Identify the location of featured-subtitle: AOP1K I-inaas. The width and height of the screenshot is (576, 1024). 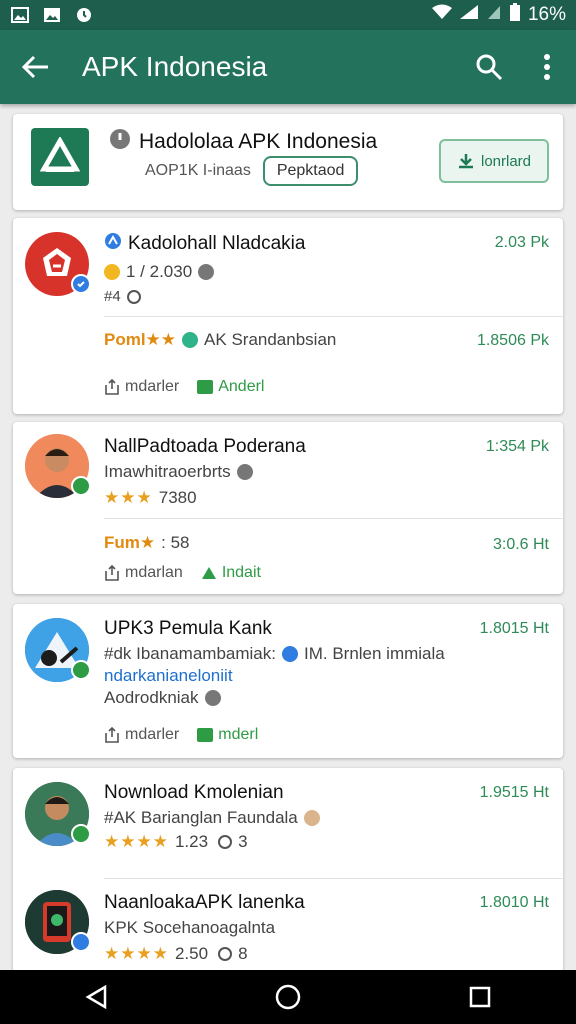
(198, 170).